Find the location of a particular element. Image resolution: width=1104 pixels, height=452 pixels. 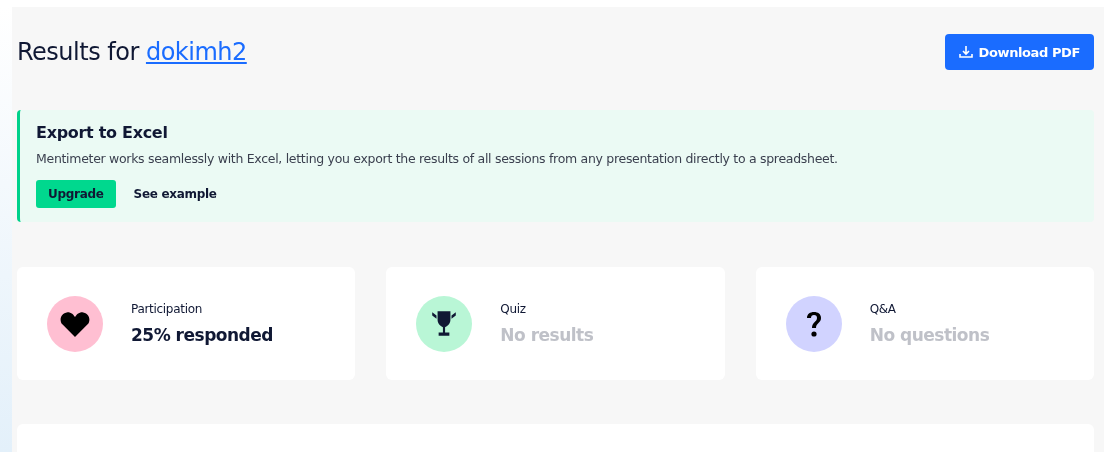

stat-label: Quiz is located at coordinates (513, 309).